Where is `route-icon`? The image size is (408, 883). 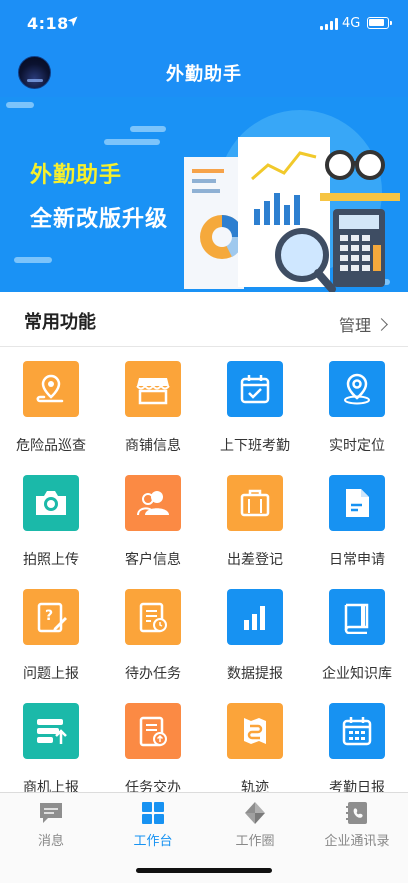 route-icon is located at coordinates (255, 731).